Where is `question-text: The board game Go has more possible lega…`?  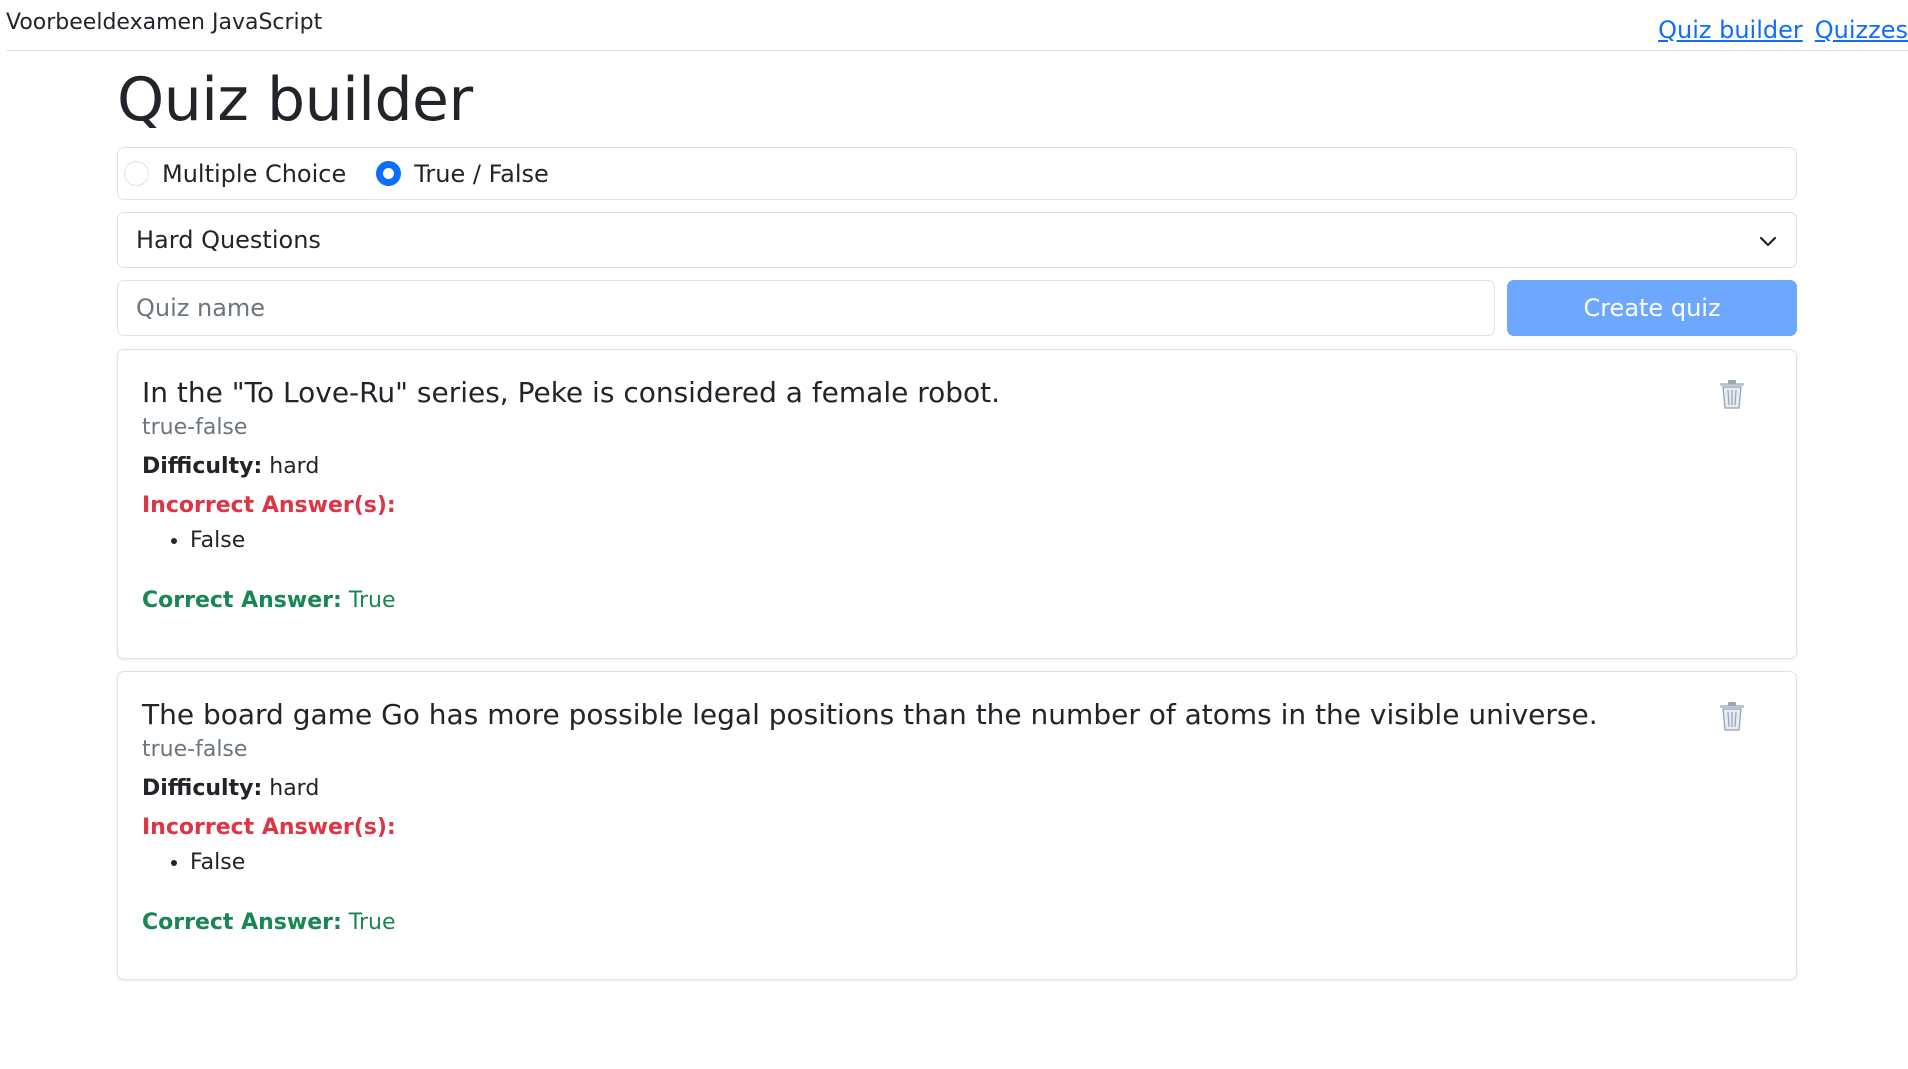 question-text: The board game Go has more possible lega… is located at coordinates (870, 714).